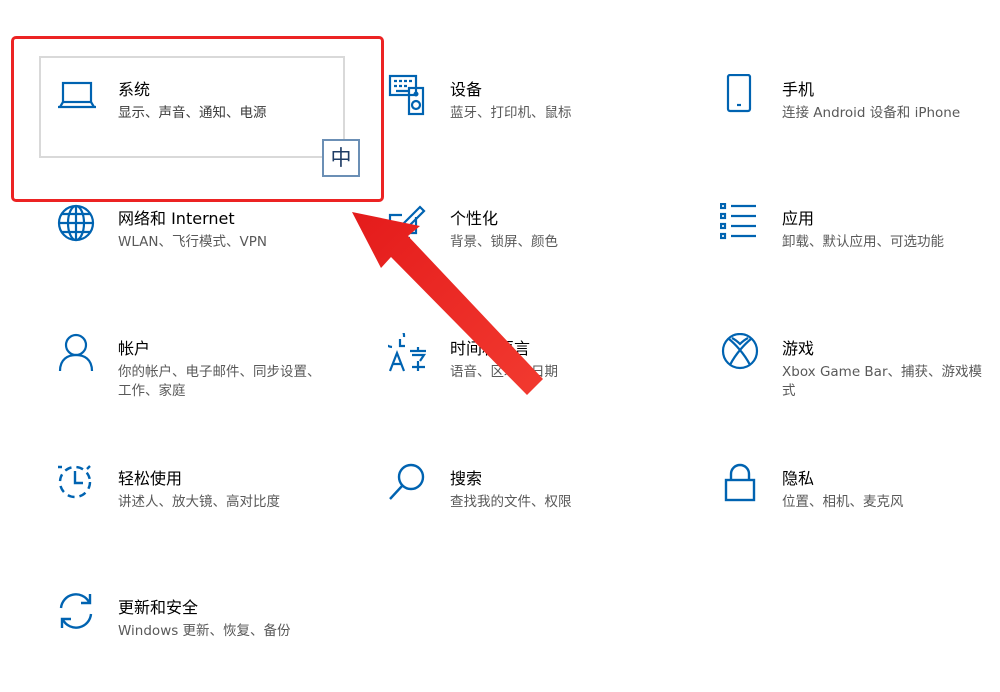  What do you see at coordinates (76, 355) in the screenshot?
I see `person-icon` at bounding box center [76, 355].